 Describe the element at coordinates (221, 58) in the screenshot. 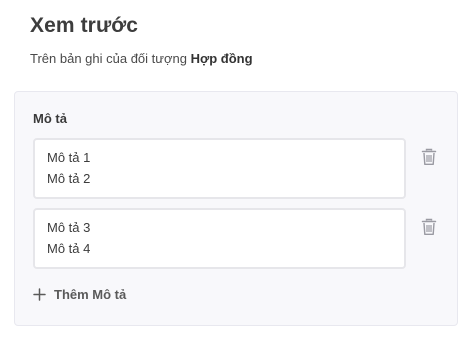

I see `object-name: Hợp đồng` at that location.